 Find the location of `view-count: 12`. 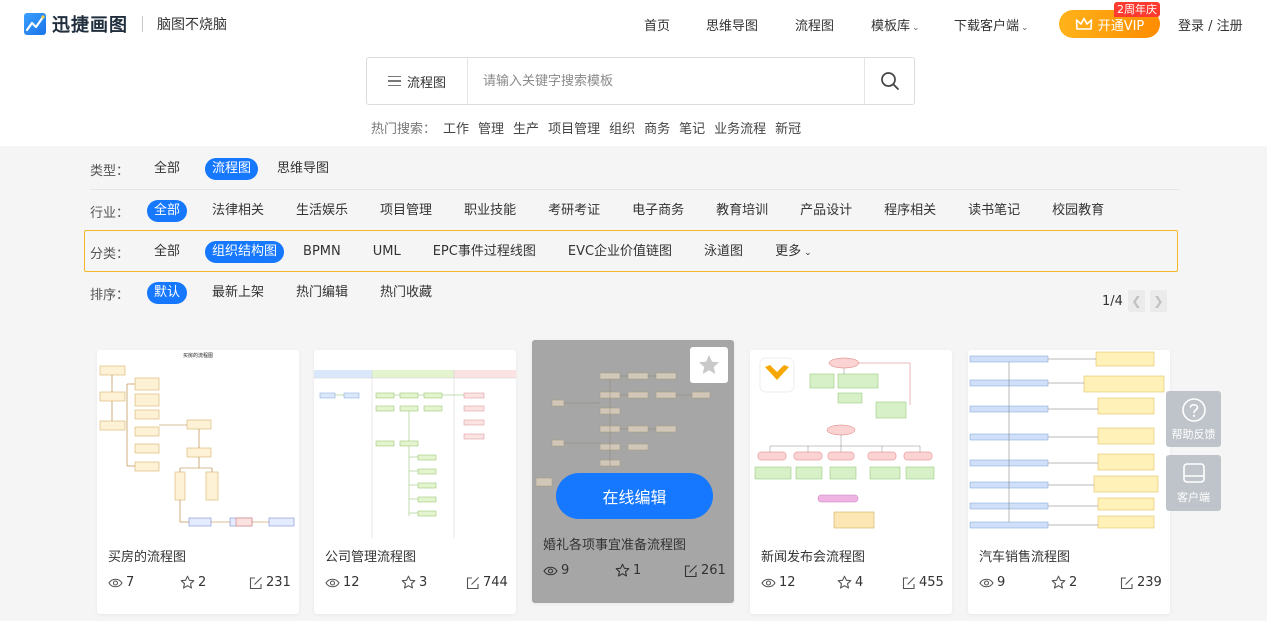

view-count: 12 is located at coordinates (342, 582).